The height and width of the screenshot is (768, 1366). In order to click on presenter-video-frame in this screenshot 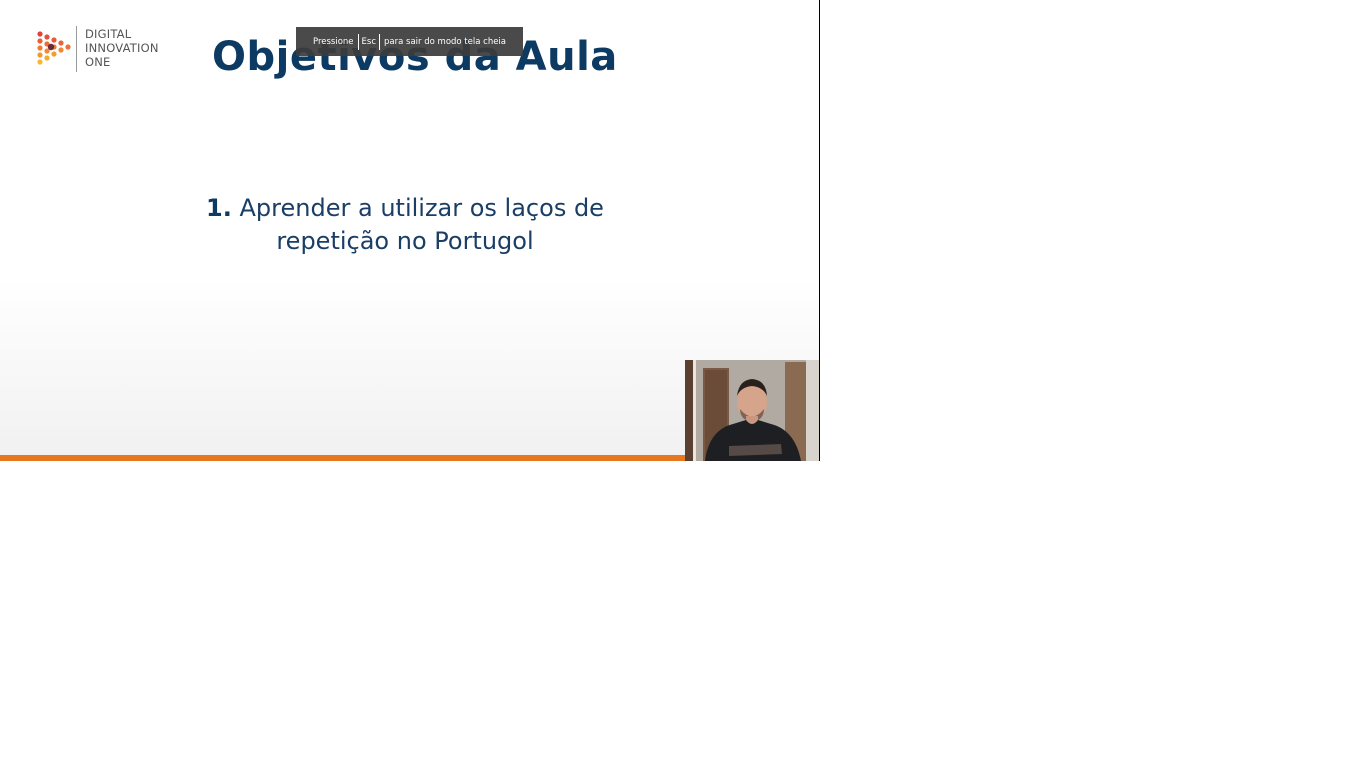, I will do `click(752, 410)`.